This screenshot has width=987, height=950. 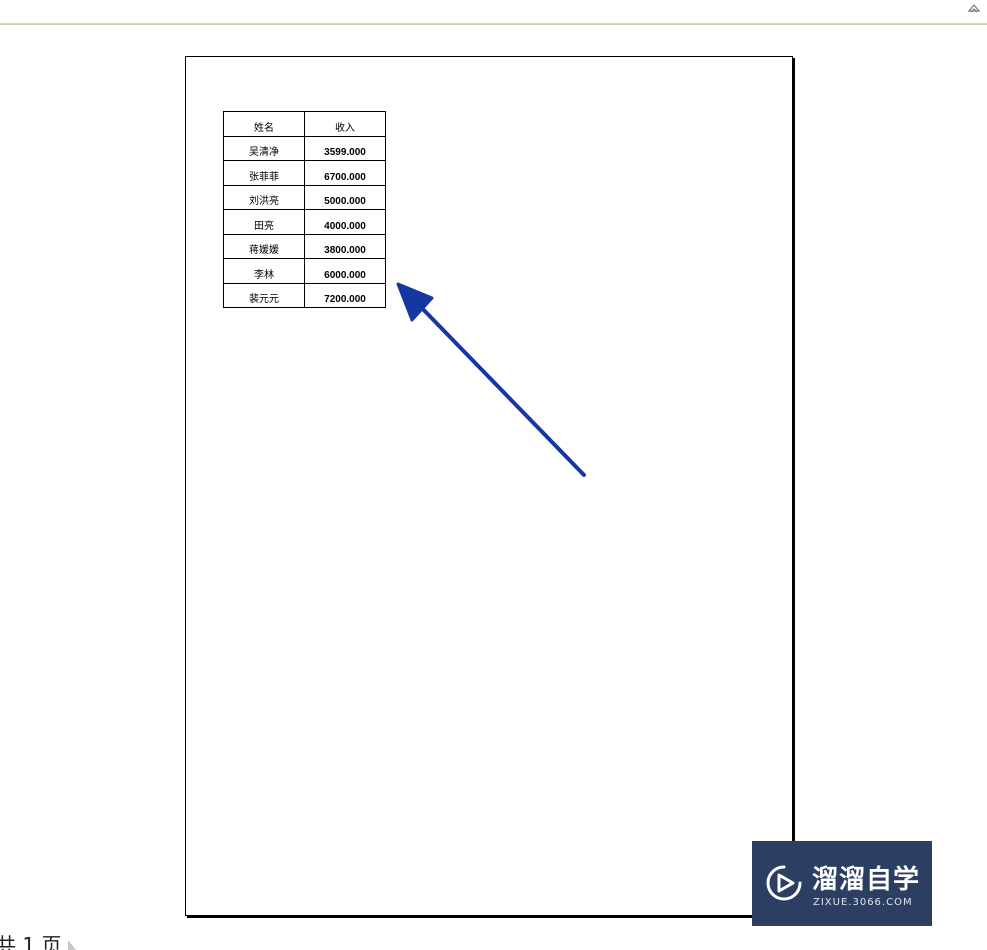 I want to click on cell-name: 刘洪亮, so click(x=264, y=197).